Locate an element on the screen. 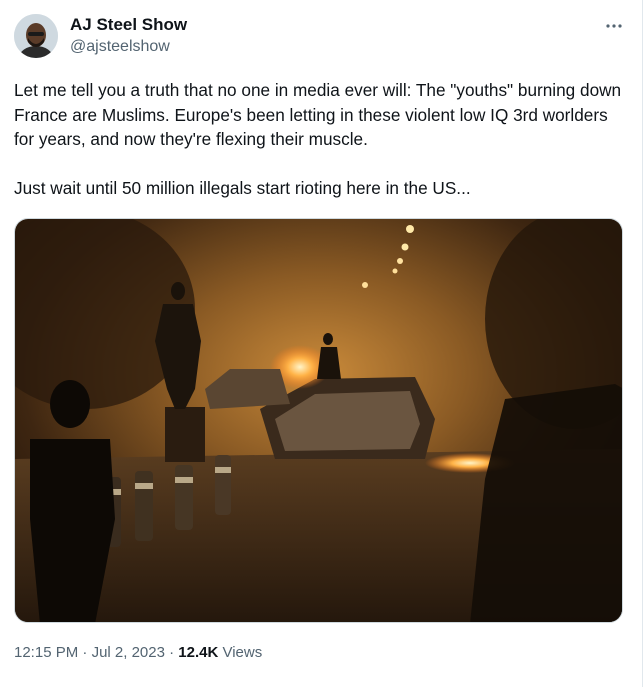 The width and height of the screenshot is (643, 687). tweet-header: AJ Steel Show @ajsteelshow is located at coordinates (321, 36).